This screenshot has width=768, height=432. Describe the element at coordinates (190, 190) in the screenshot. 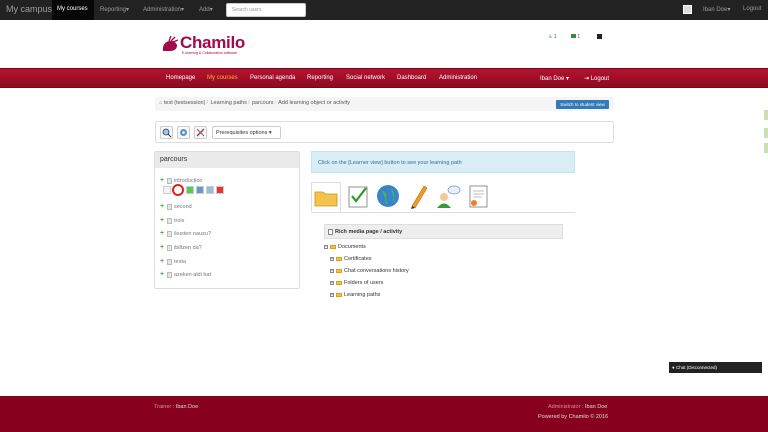

I see `add-icon` at that location.